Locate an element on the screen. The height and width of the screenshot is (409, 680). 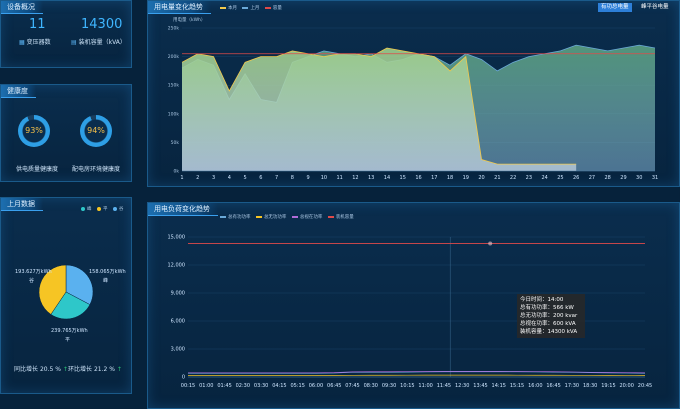
x-tick-label: 06:45 is located at coordinates (334, 386).